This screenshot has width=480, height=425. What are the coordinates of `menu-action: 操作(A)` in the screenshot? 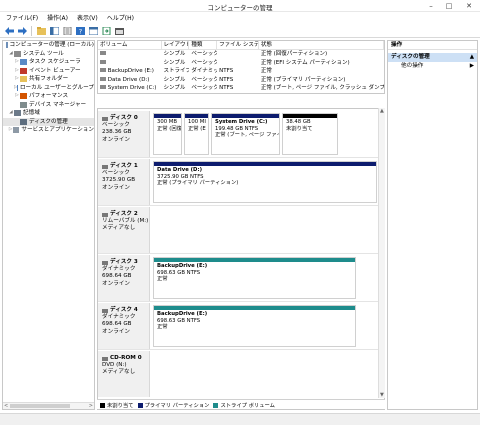 It's located at (57, 17).